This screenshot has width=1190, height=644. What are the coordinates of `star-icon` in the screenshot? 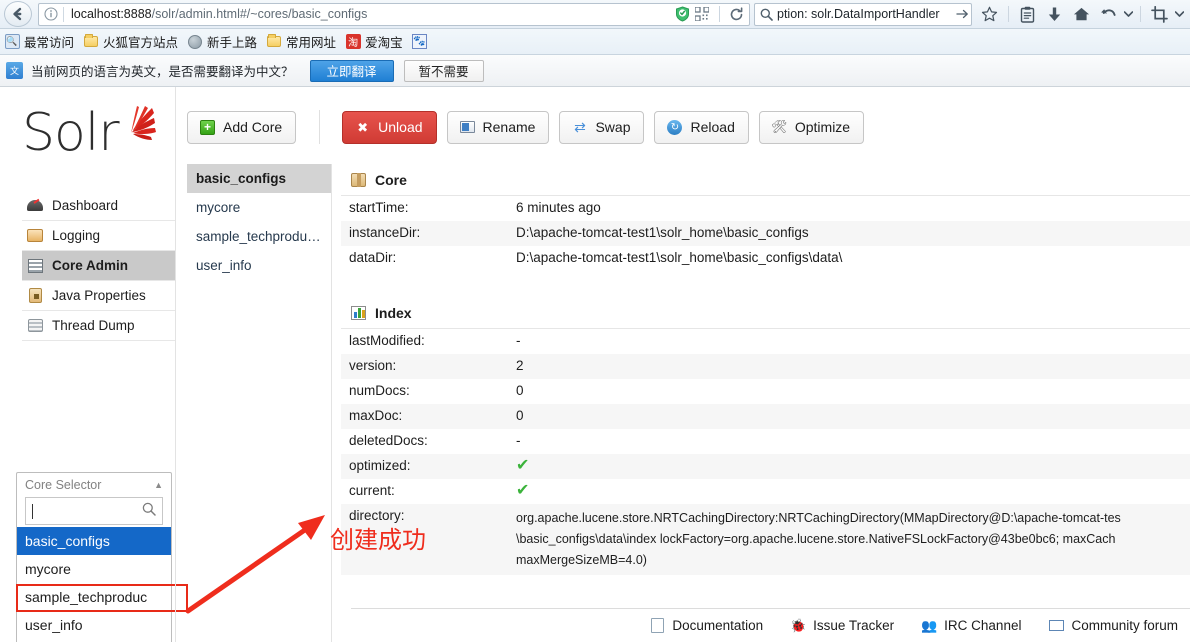 It's located at (989, 14).